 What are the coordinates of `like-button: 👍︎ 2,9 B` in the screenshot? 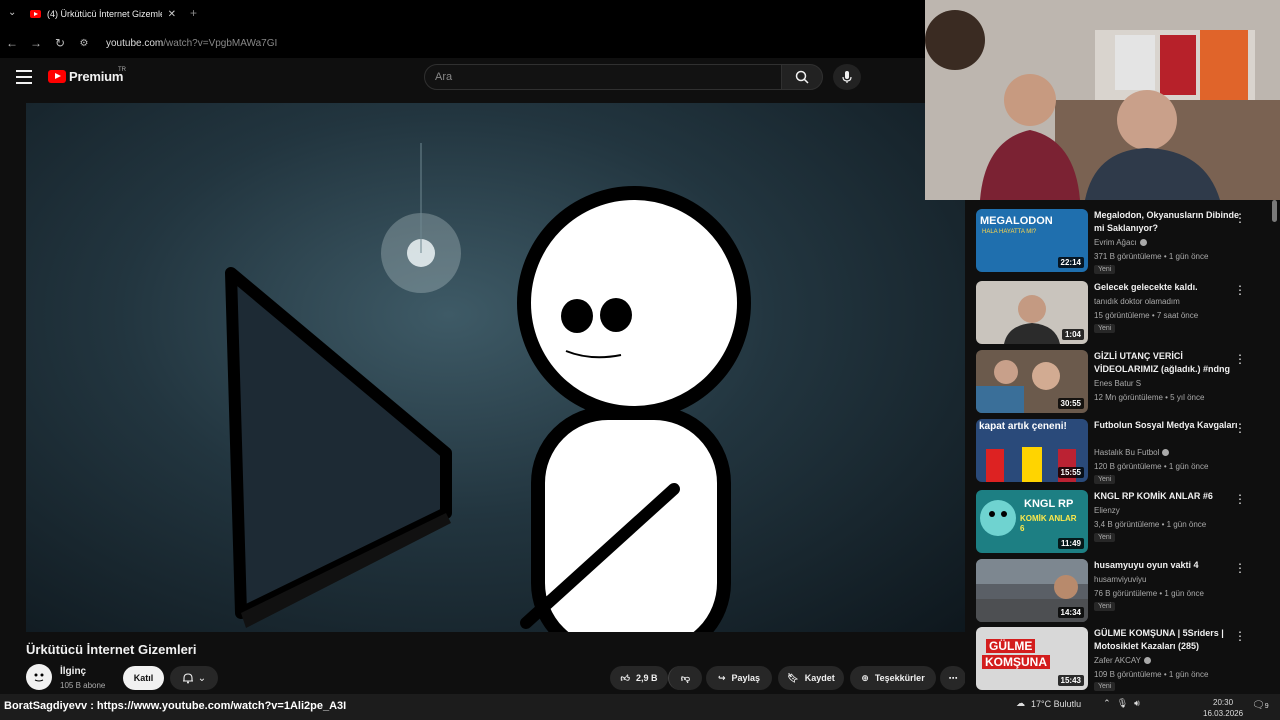 It's located at (639, 678).